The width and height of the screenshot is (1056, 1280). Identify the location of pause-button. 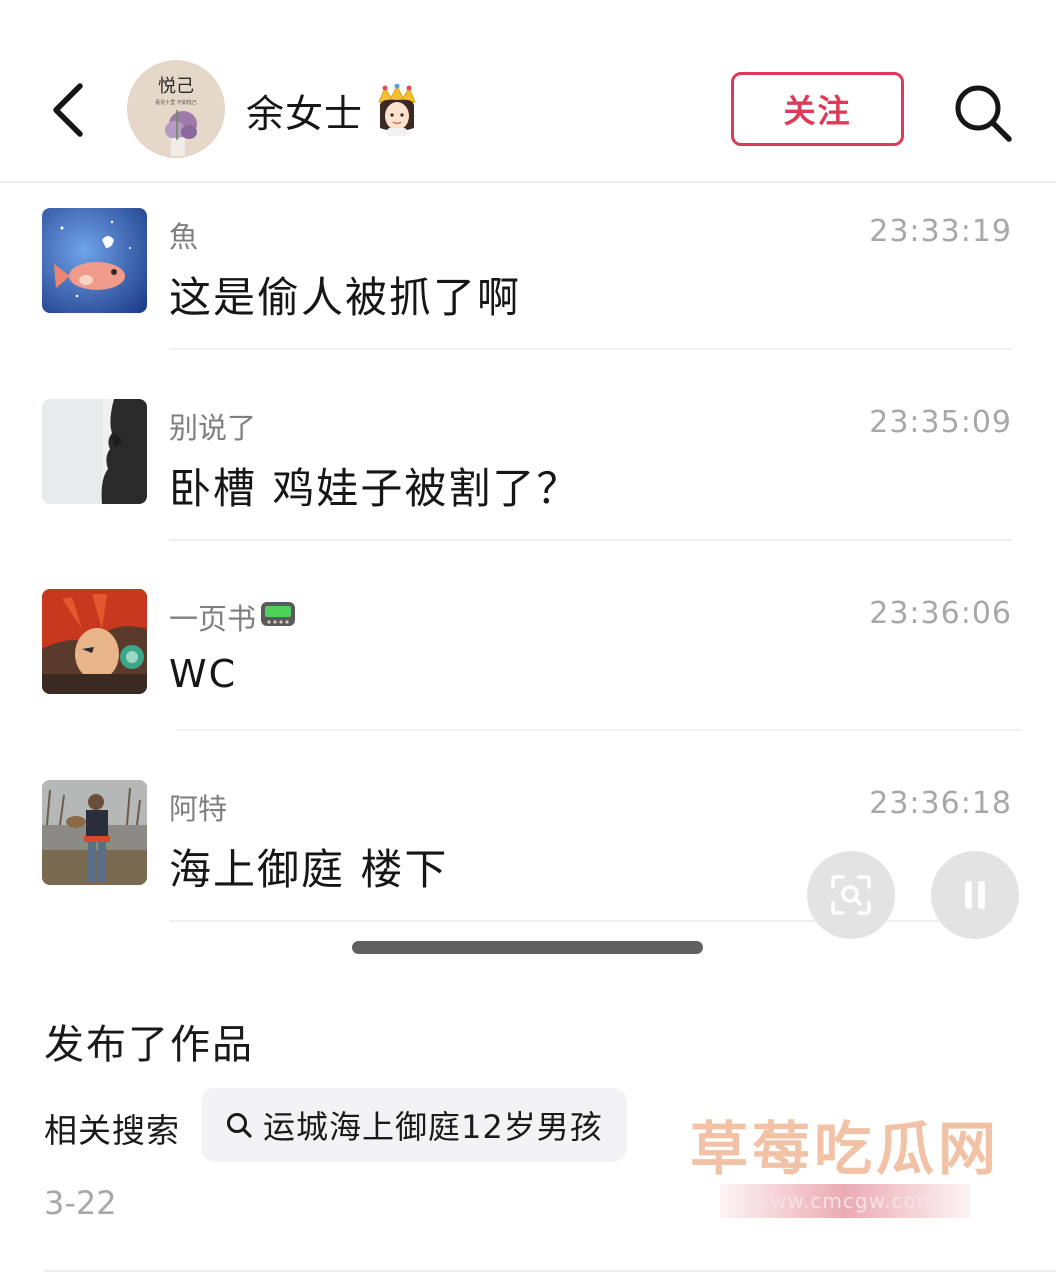
(975, 895).